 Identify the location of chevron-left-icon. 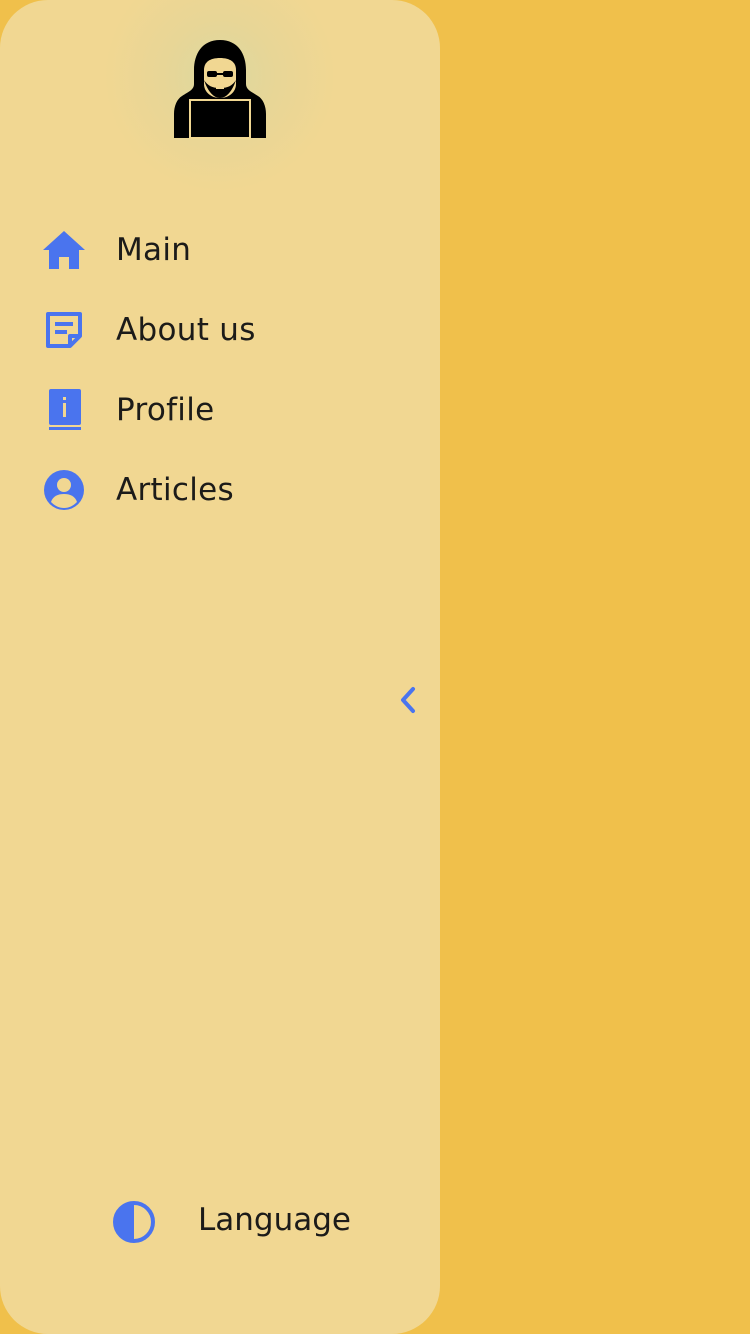
(408, 700).